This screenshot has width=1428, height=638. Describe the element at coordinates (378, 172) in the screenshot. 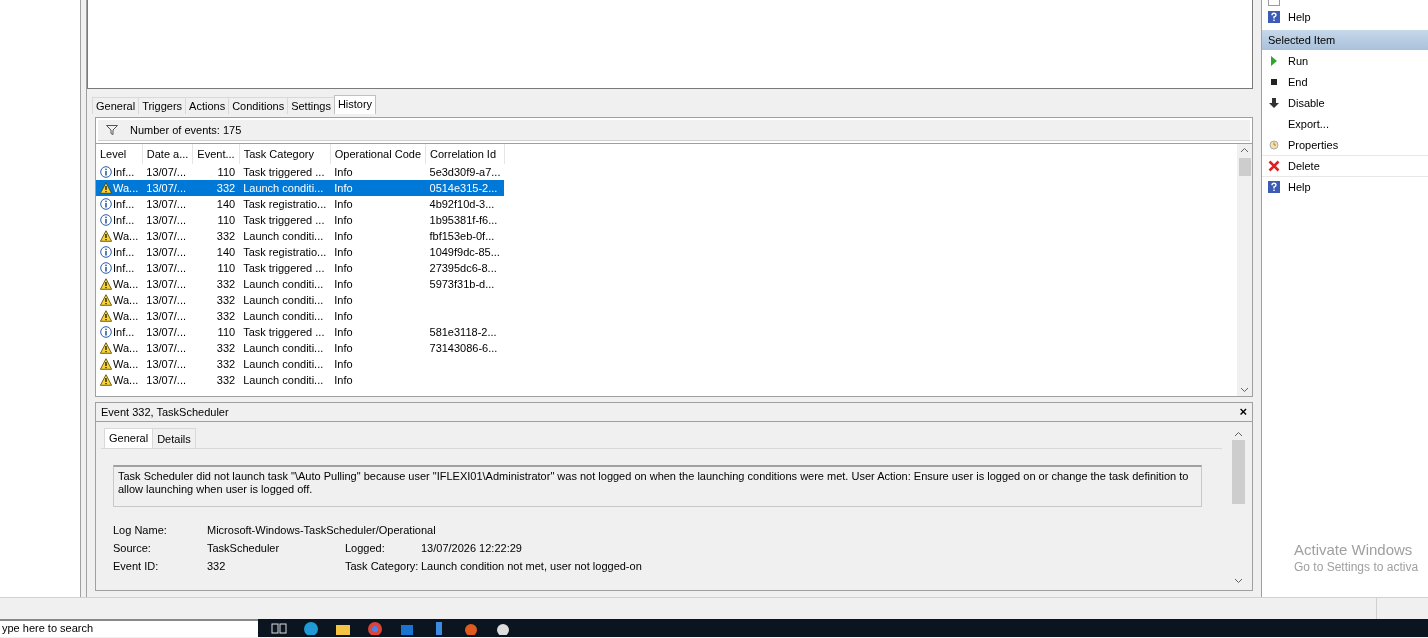

I see `table-cell: Info` at that location.